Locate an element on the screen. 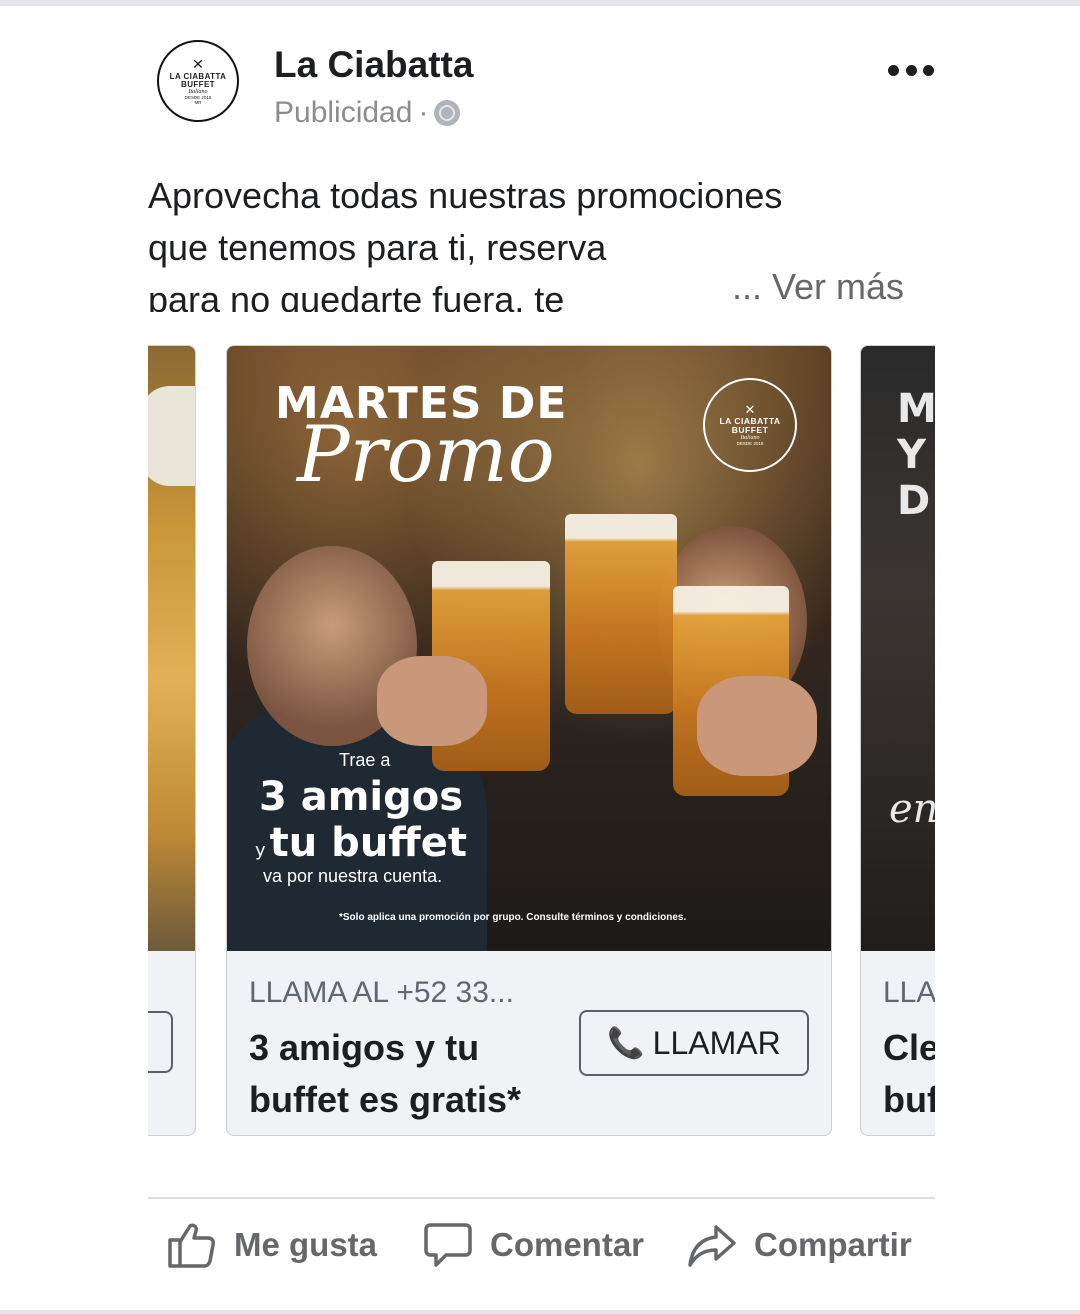 This screenshot has height=1314, width=1080. call-button: 📞 LLAMAR is located at coordinates (694, 1043).